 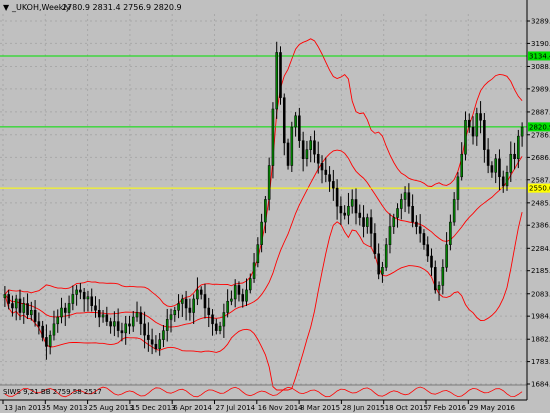 What do you see at coordinates (540, 226) in the screenshot?
I see `price-tick-label: 2386.0` at bounding box center [540, 226].